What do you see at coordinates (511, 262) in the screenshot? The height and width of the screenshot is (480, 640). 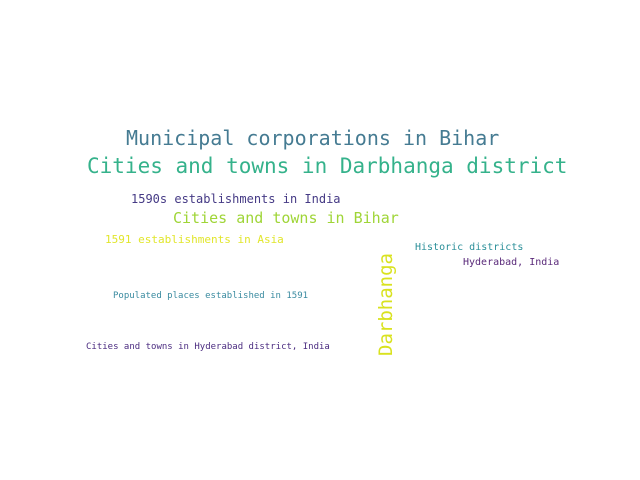 I see `word-hyderabad-india: Hyderabad, India` at bounding box center [511, 262].